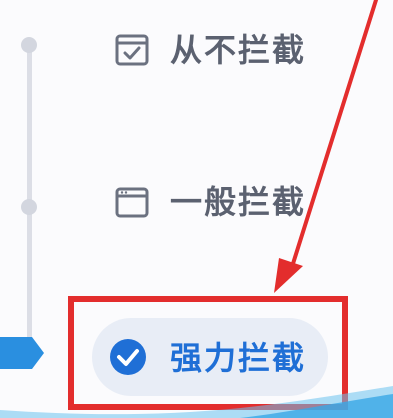 The height and width of the screenshot is (418, 393). I want to click on option-never-block: 从不拦截, so click(210, 50).